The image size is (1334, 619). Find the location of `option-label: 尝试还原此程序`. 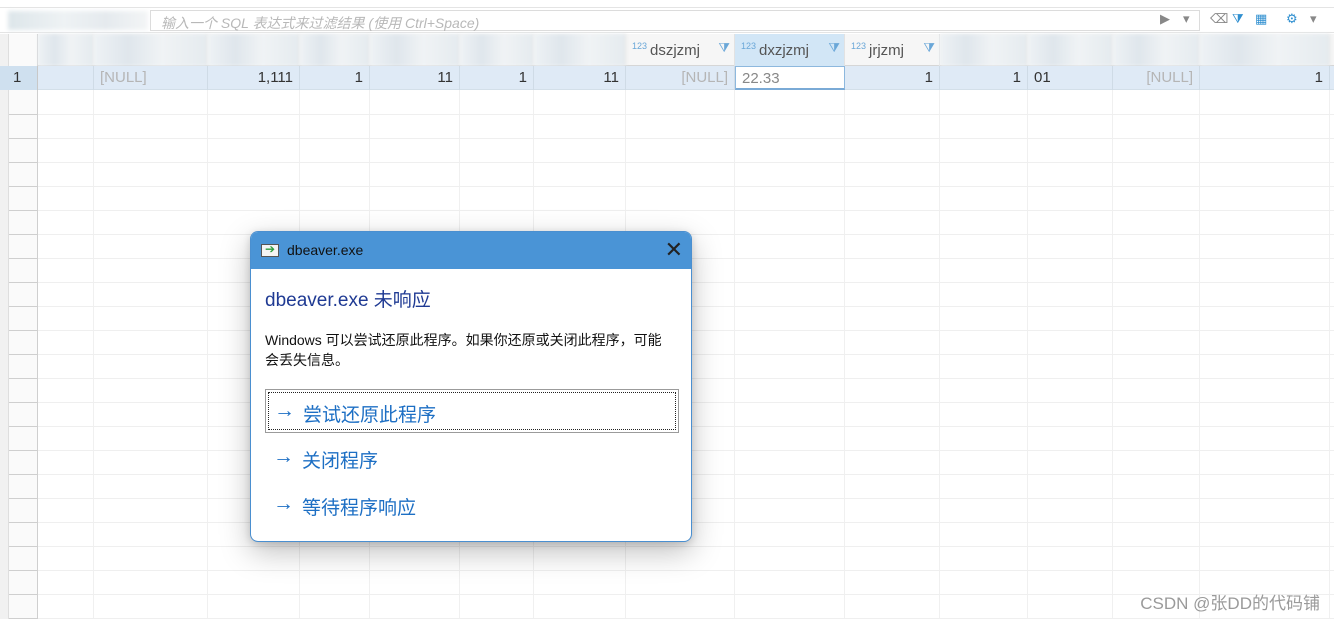

option-label: 尝试还原此程序 is located at coordinates (370, 415).